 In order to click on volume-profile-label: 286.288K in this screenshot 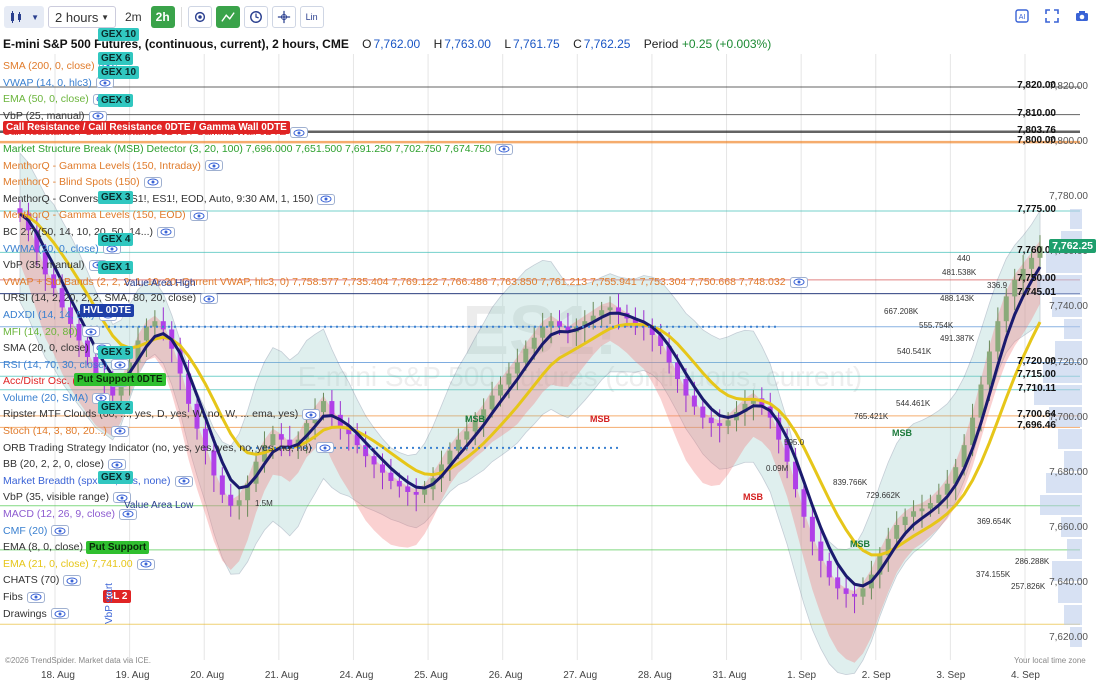, I will do `click(1032, 561)`.